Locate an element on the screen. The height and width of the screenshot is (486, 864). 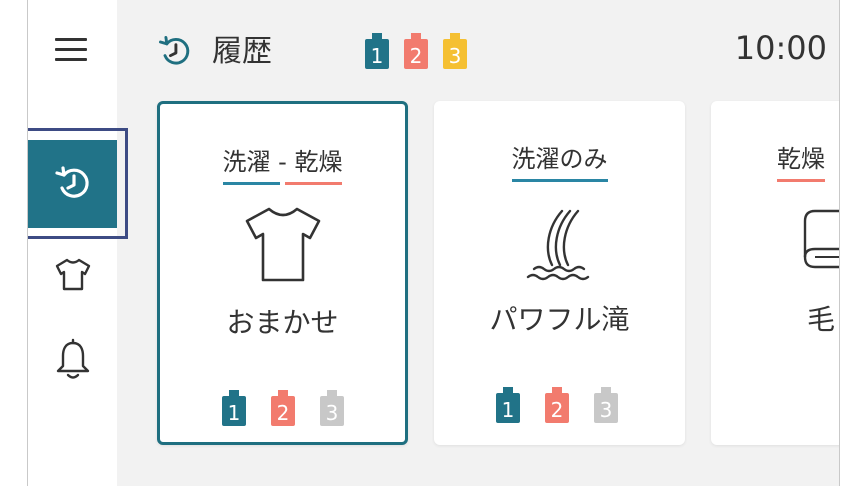
menu-button is located at coordinates (71, 50).